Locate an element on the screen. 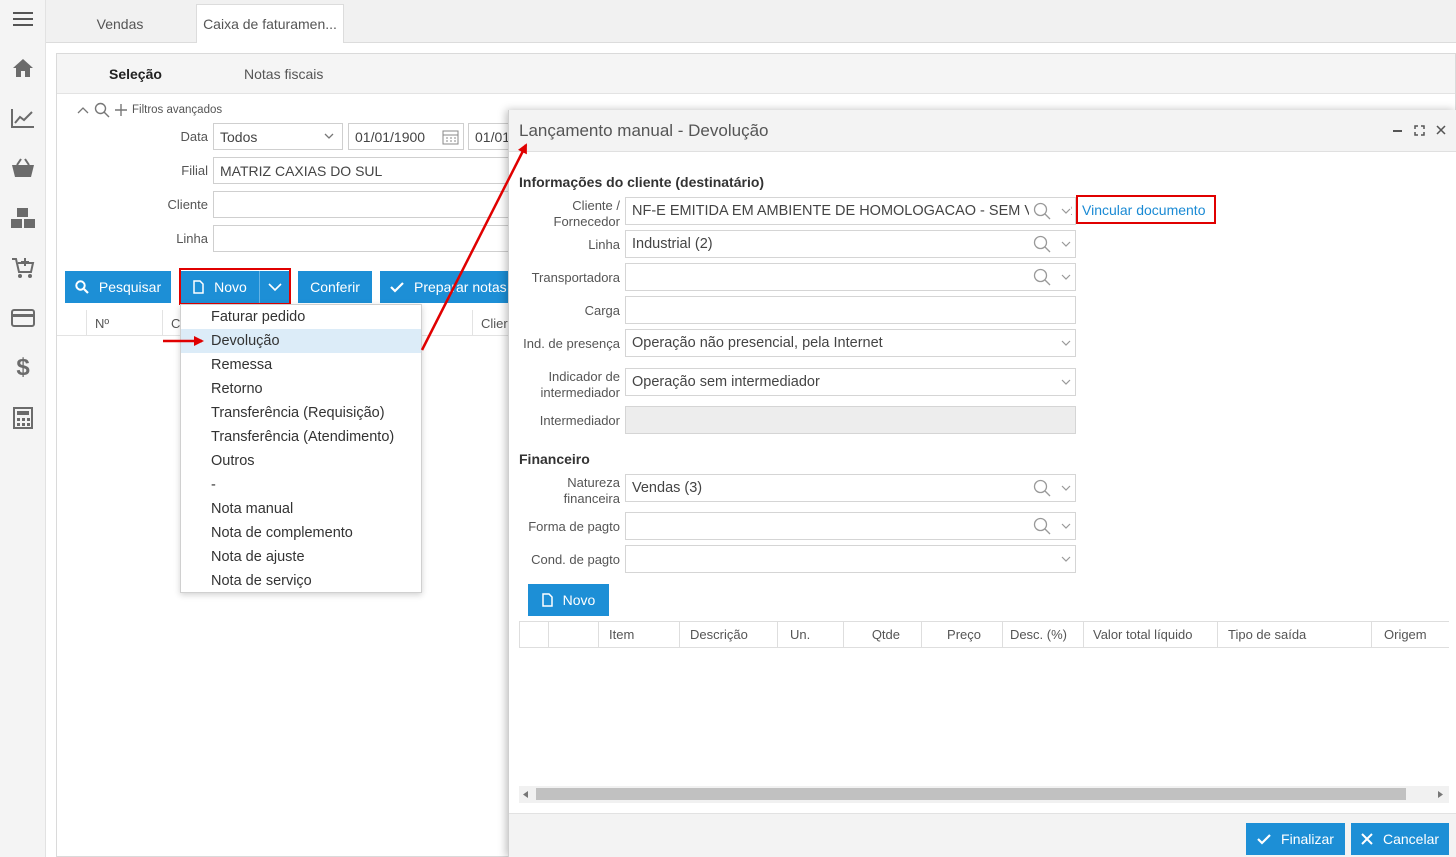  data-select: Todos is located at coordinates (278, 136).